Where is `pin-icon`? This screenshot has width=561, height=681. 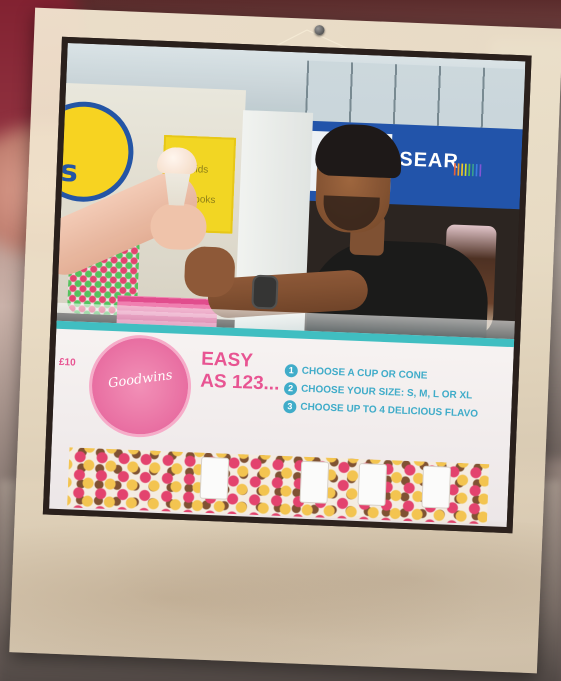
pin-icon is located at coordinates (319, 30).